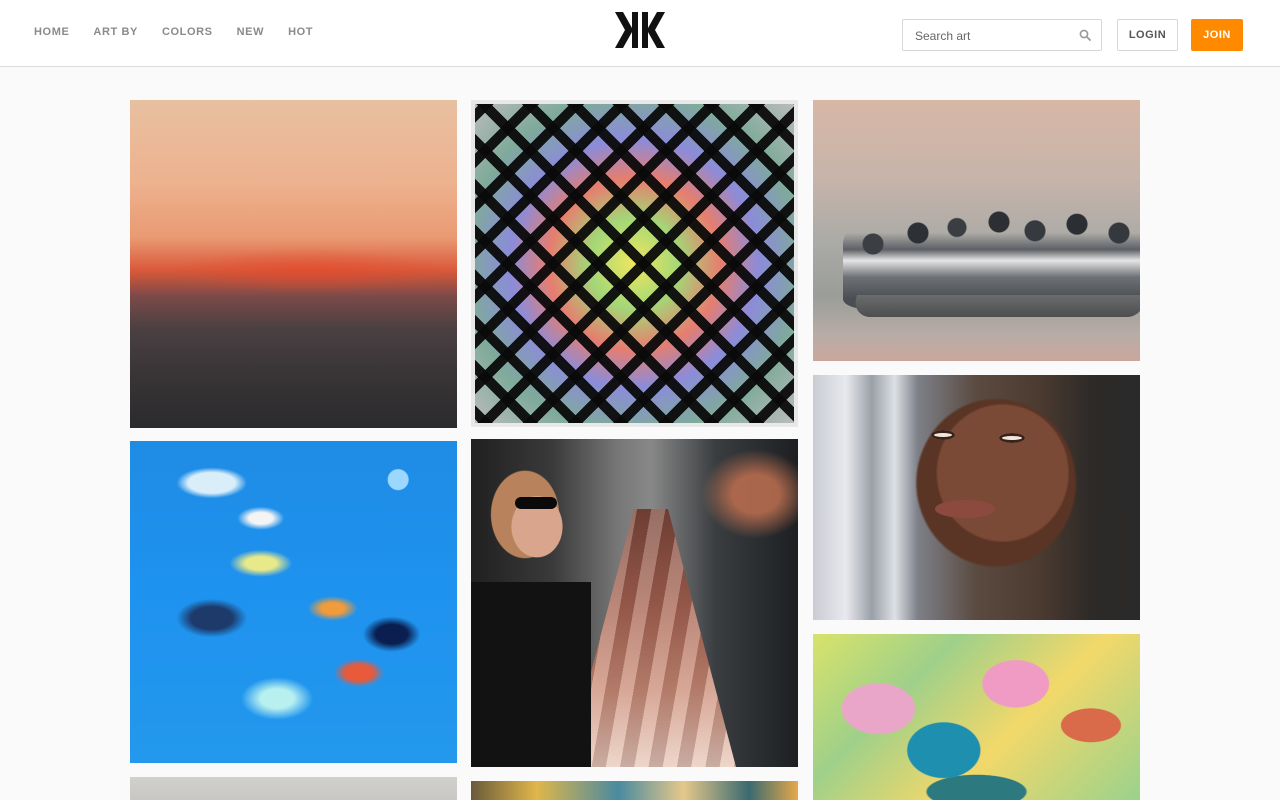 Image resolution: width=1280 pixels, height=800 pixels. Describe the element at coordinates (976, 717) in the screenshot. I see `artwork-colorful-face` at that location.